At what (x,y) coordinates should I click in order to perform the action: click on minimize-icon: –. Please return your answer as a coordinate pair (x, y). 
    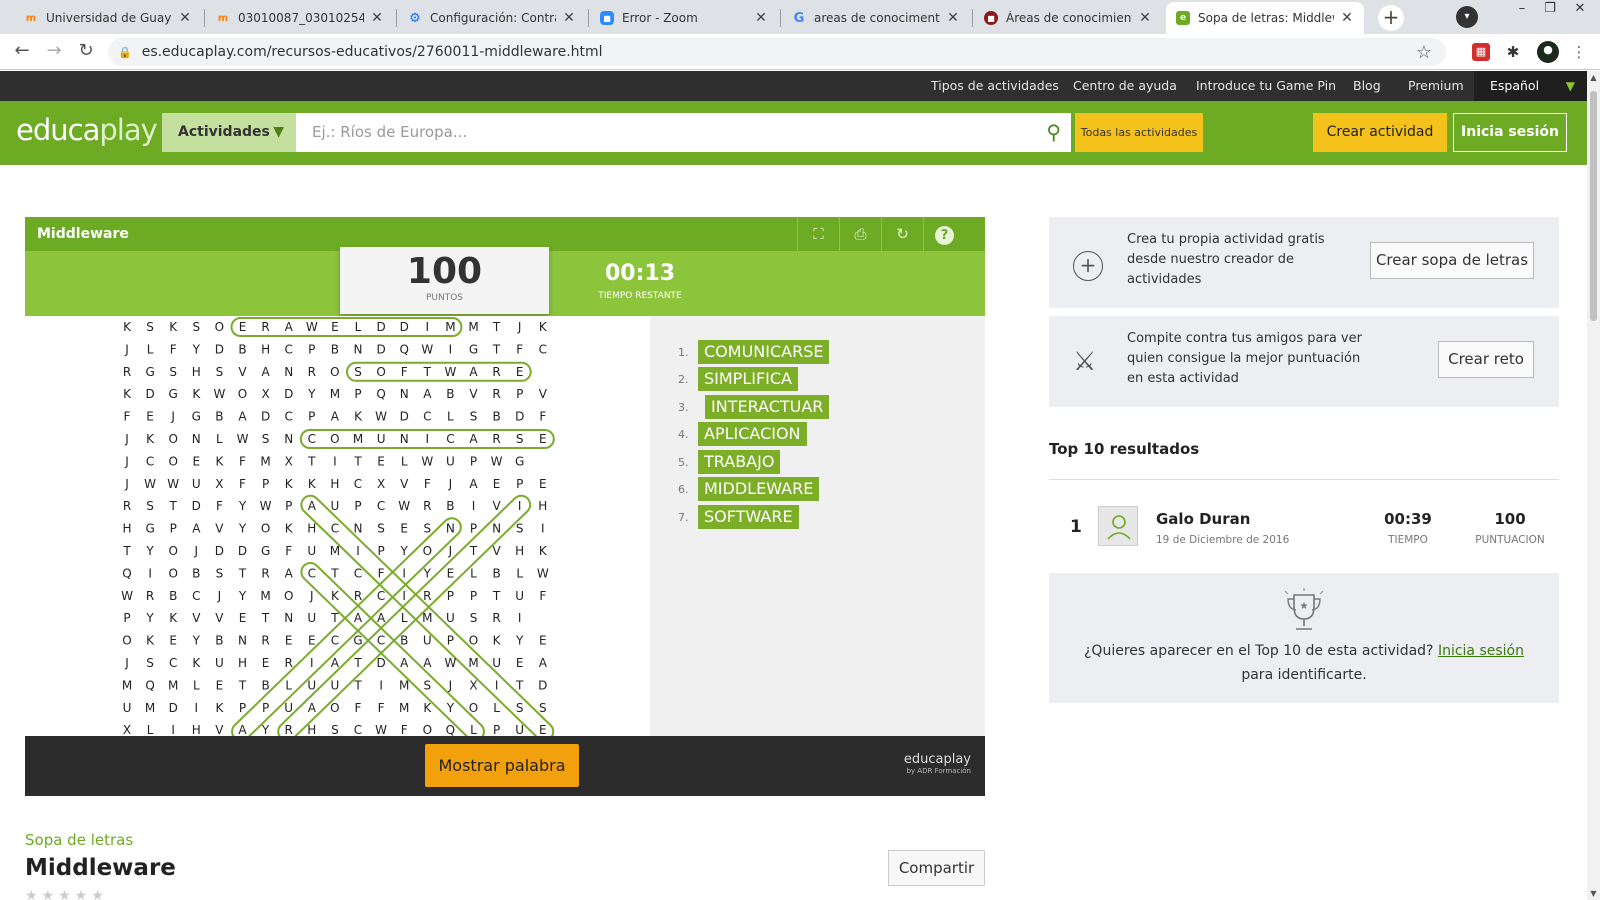
    Looking at the image, I should click on (1522, 10).